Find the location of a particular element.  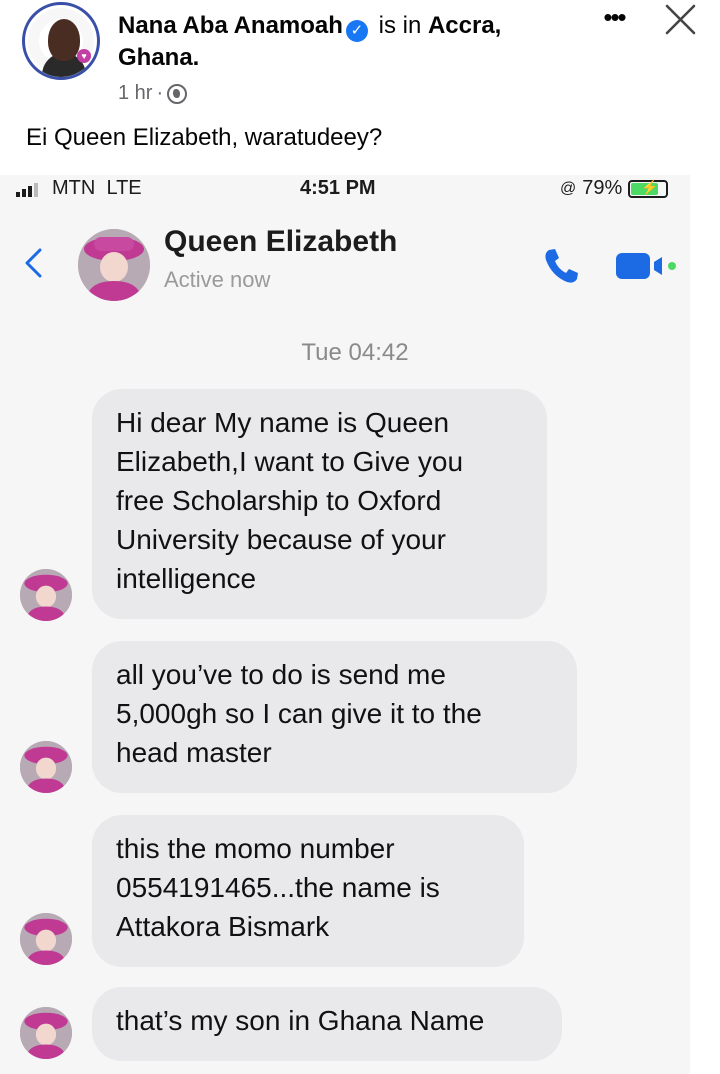

post-author-line: Nana Aba Anamoah ✓ is in Accra, Ghana. is located at coordinates (348, 42).